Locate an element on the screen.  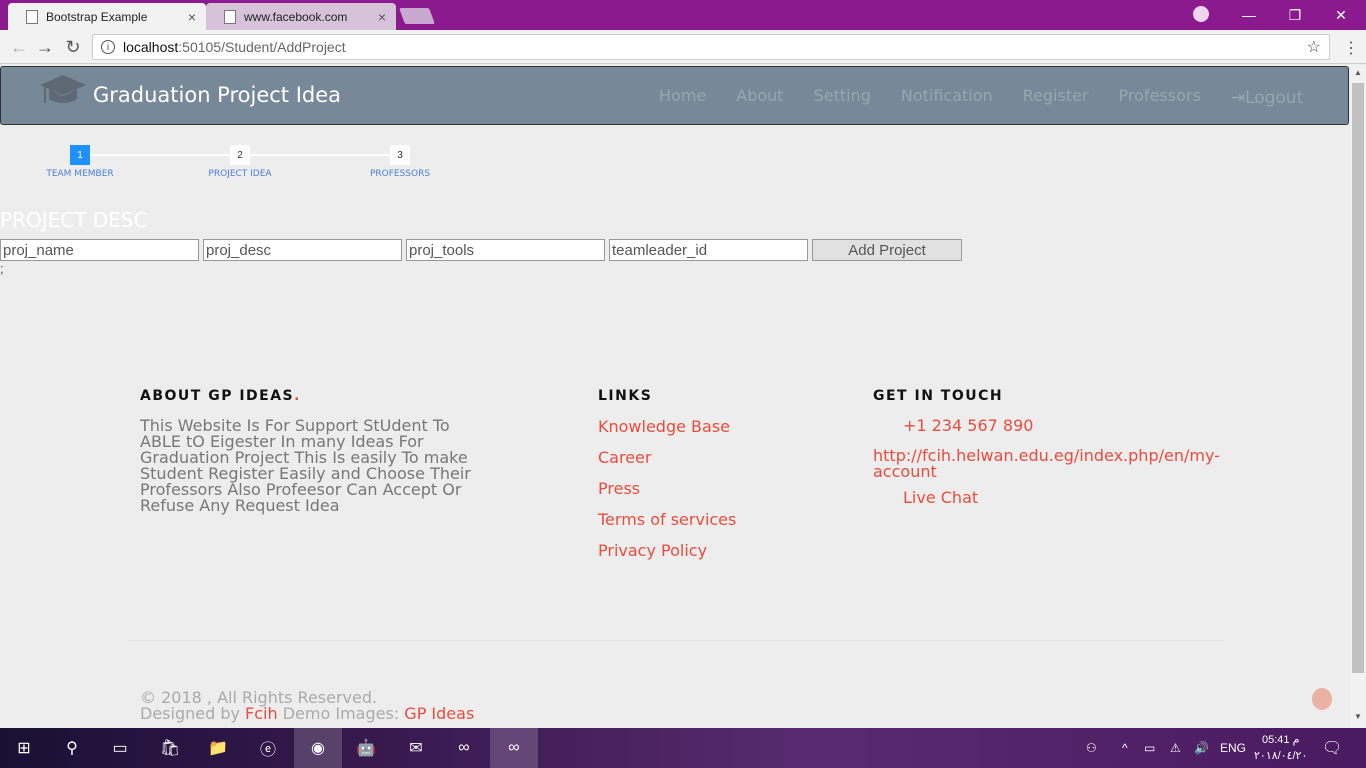
step-label-professors: PROFESSORS is located at coordinates (400, 174).